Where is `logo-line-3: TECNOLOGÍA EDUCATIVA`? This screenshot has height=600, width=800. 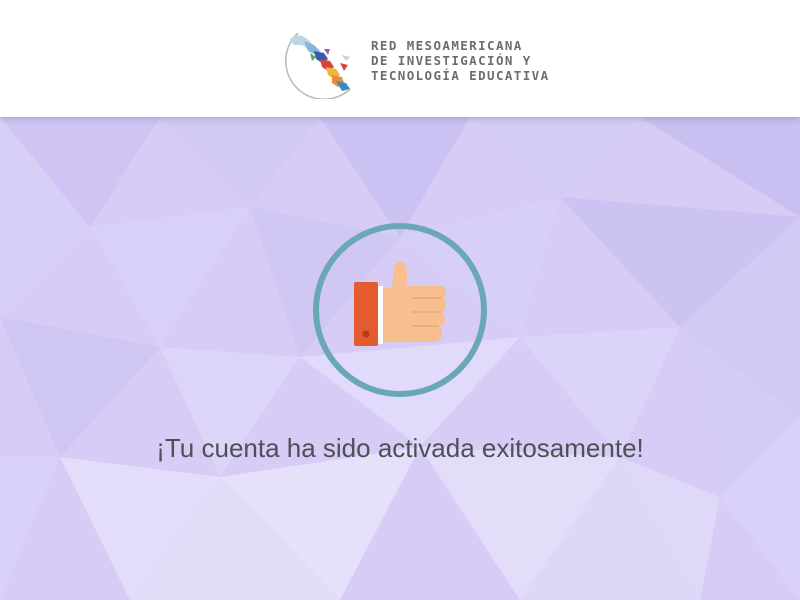 logo-line-3: TECNOLOGÍA EDUCATIVA is located at coordinates (460, 75).